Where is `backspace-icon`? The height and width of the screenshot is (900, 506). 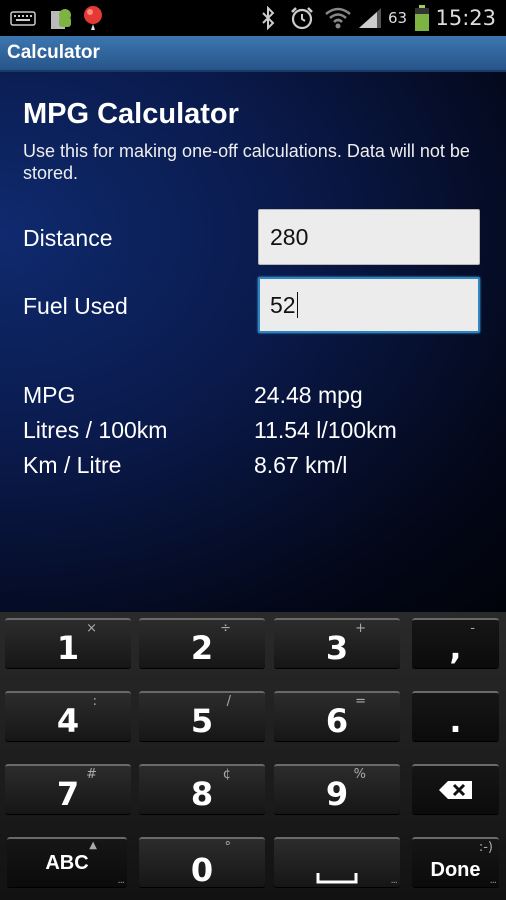
backspace-icon is located at coordinates (455, 790).